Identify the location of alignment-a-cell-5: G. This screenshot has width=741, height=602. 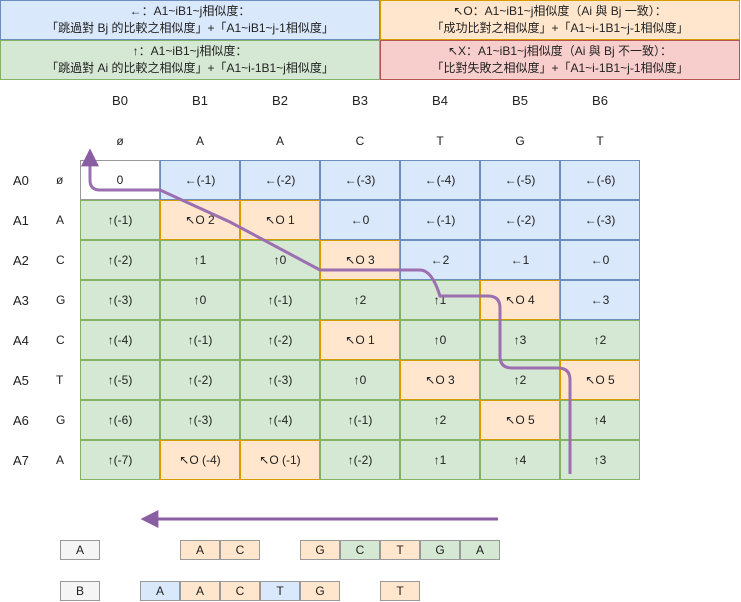
(440, 550).